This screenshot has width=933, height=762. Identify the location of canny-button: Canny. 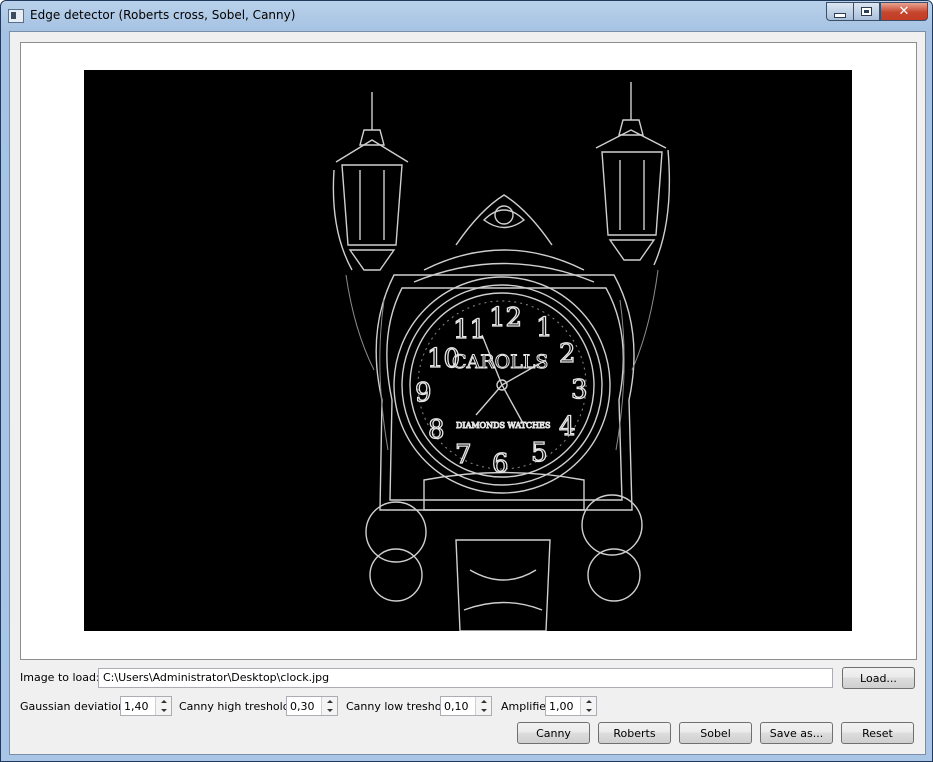
(553, 733).